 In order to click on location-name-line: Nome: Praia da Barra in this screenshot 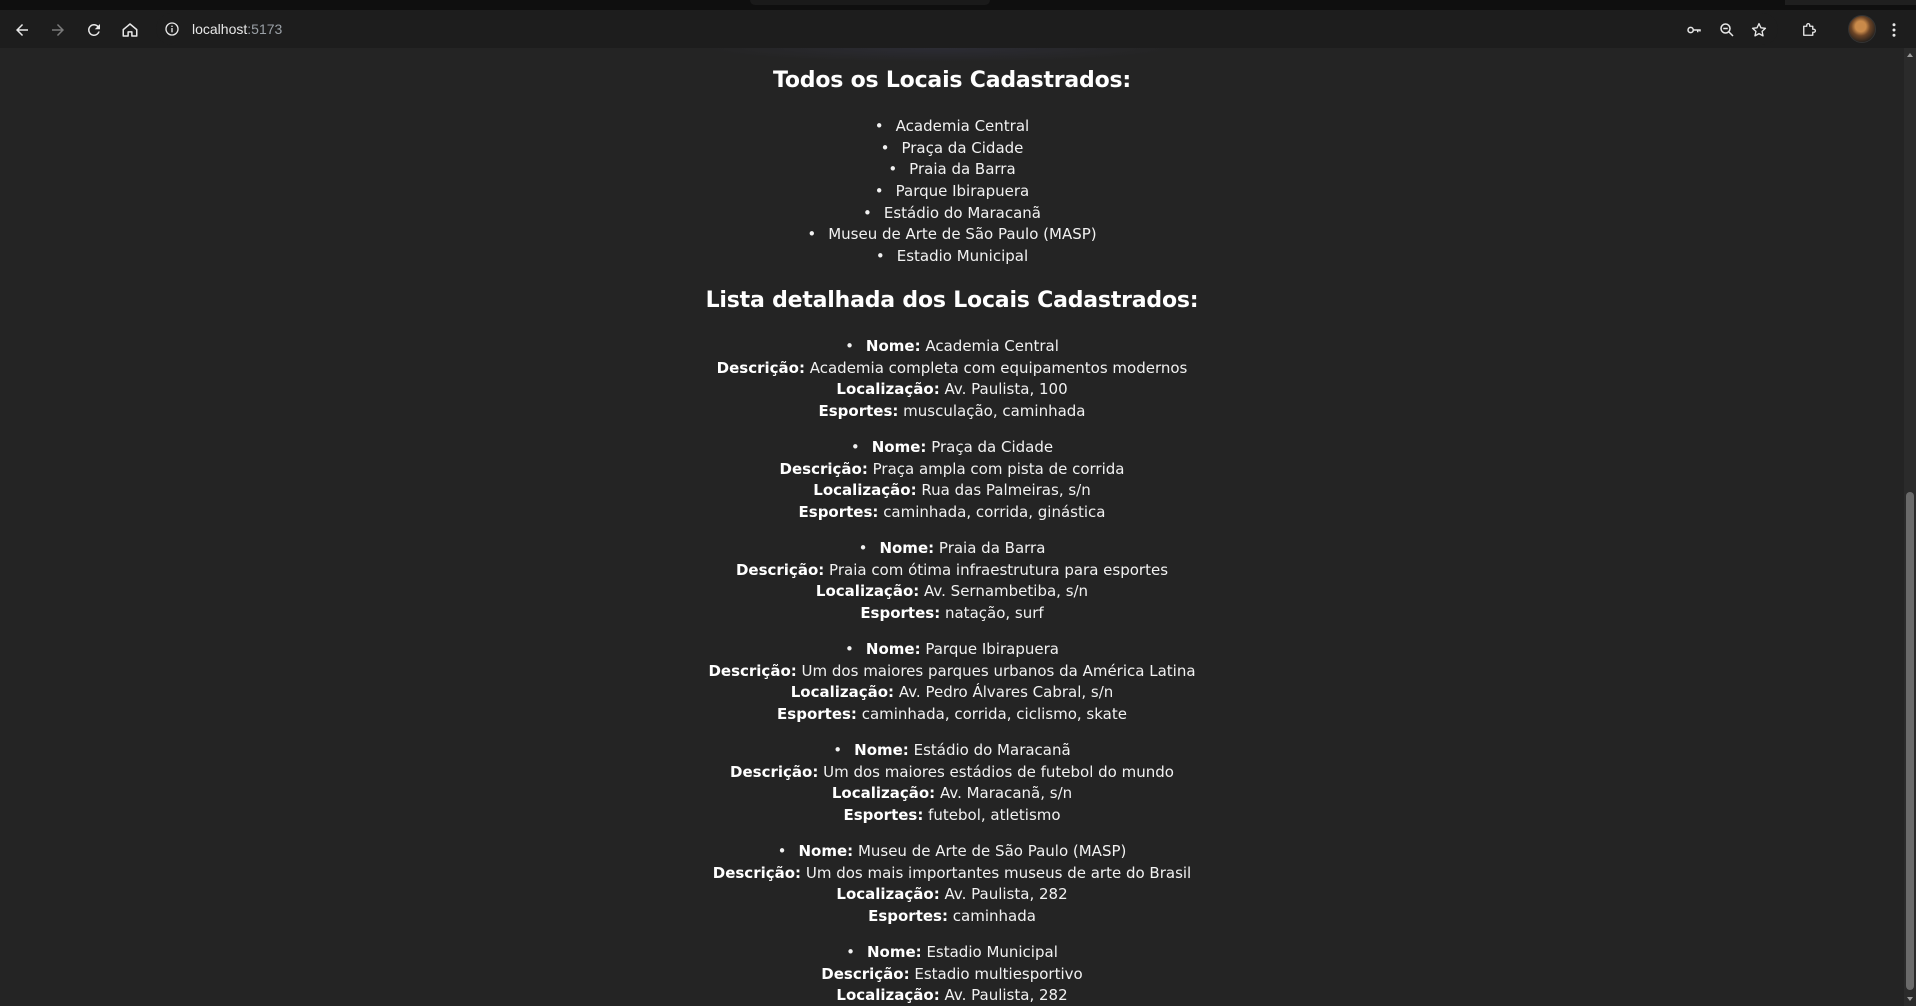, I will do `click(952, 549)`.